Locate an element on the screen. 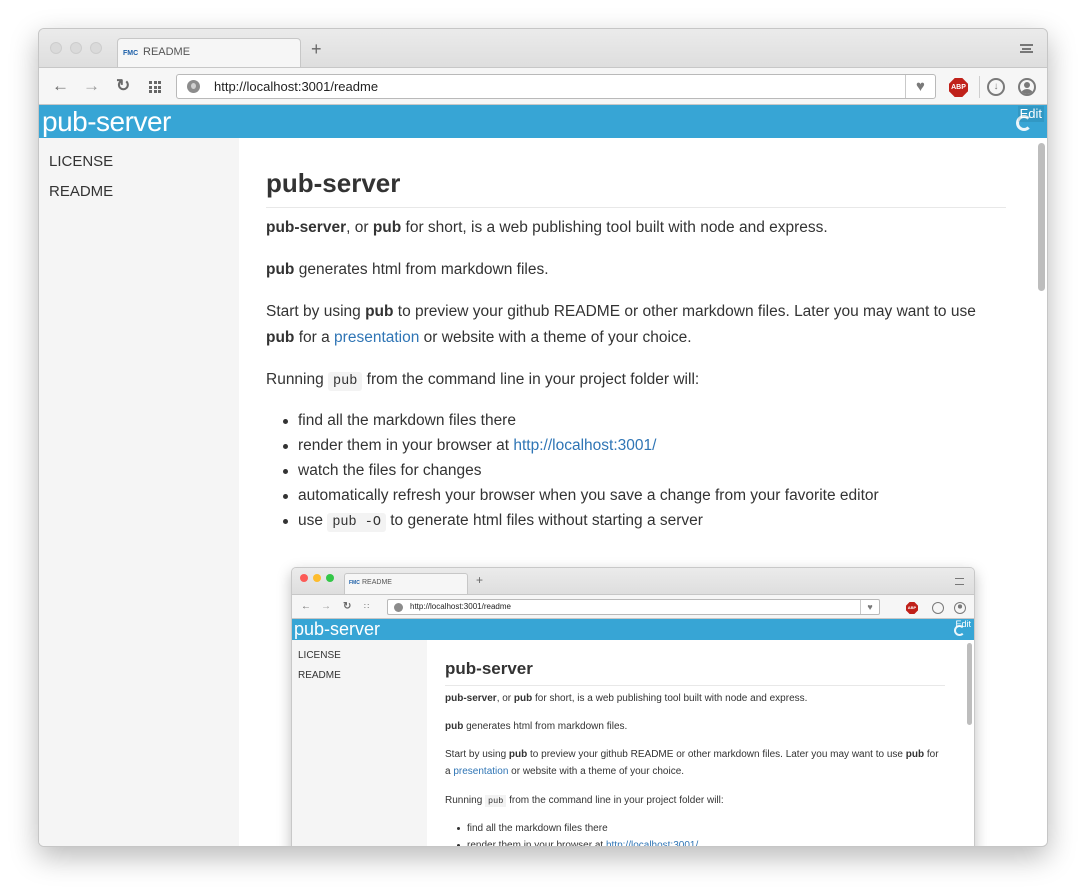 The image size is (1090, 894). favicon-icon: FMC is located at coordinates (131, 53).